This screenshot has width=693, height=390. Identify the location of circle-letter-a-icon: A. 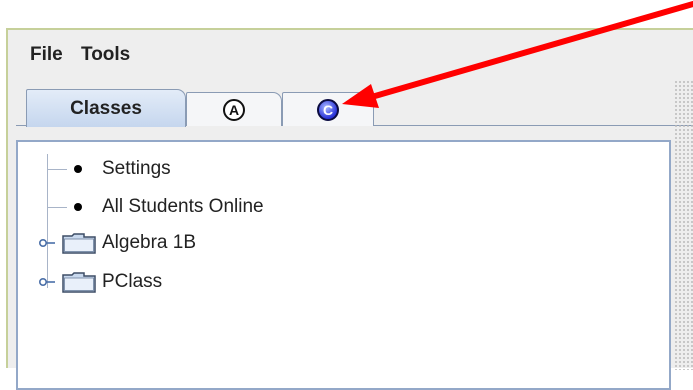
(234, 109).